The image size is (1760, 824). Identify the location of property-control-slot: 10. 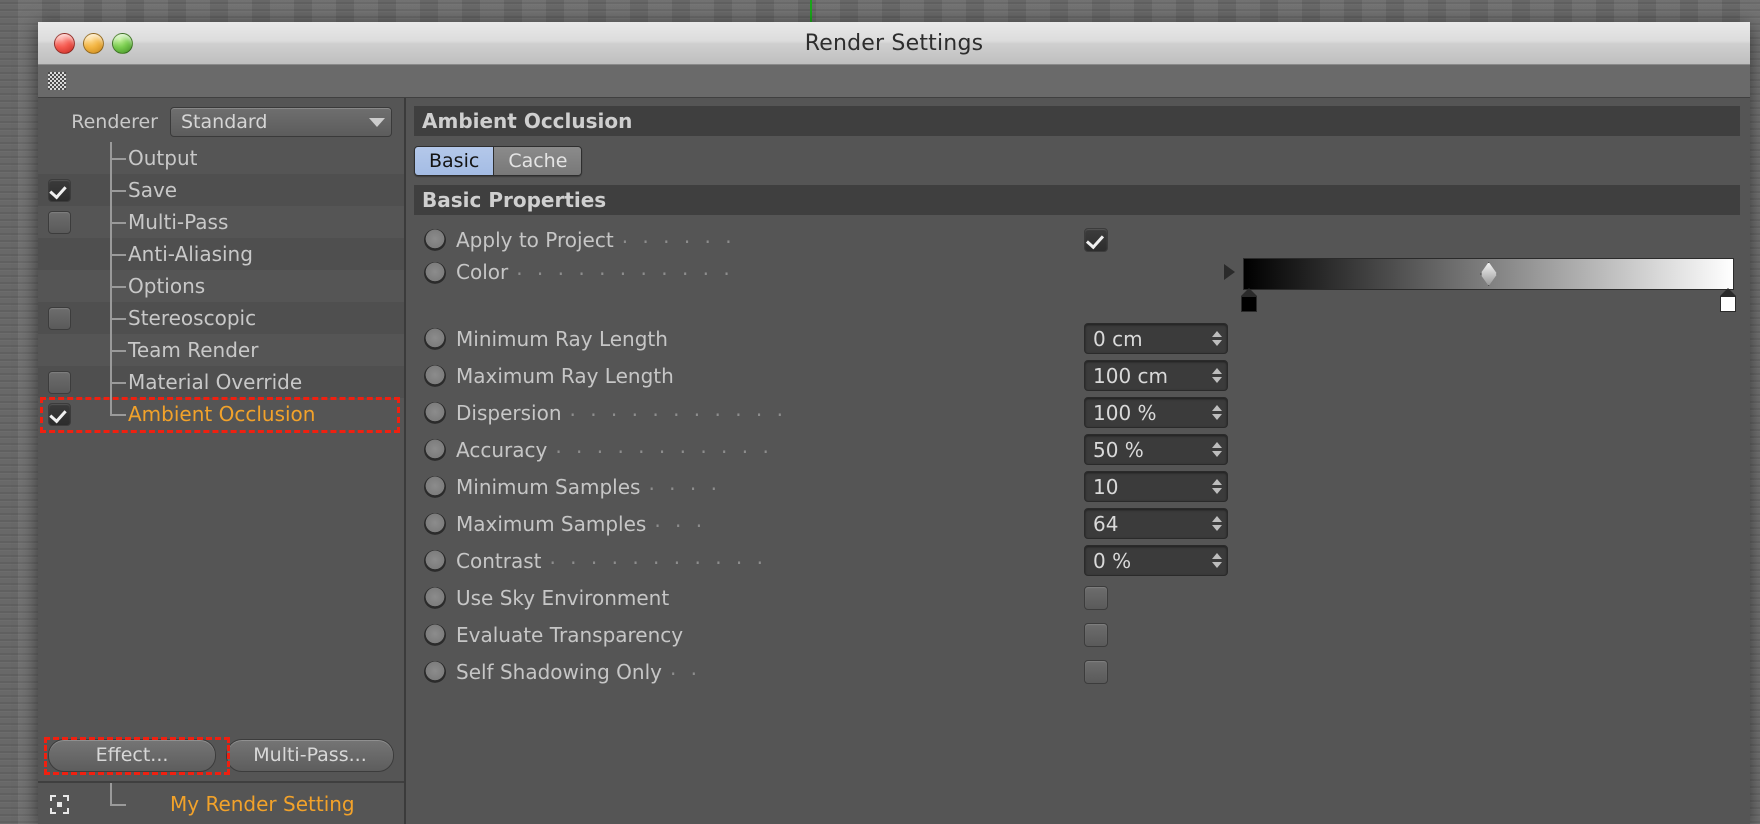
(1156, 486).